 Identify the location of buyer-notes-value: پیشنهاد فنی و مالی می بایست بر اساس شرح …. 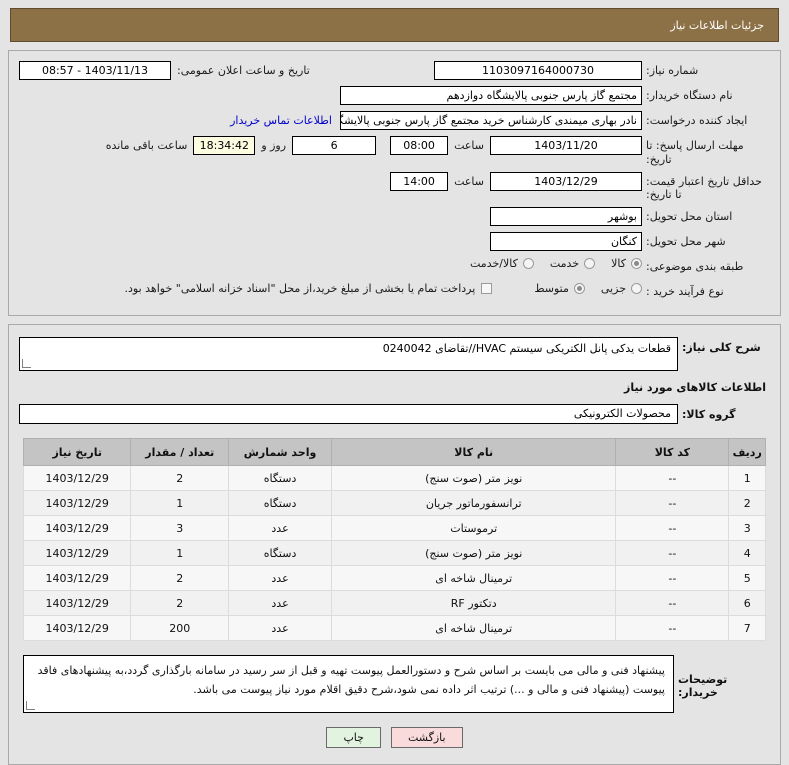
(348, 684).